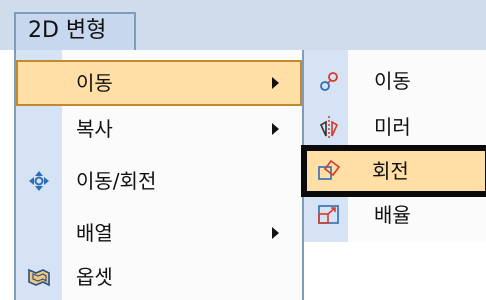 This screenshot has width=486, height=300. I want to click on submenu-item-label: 이동, so click(392, 81).